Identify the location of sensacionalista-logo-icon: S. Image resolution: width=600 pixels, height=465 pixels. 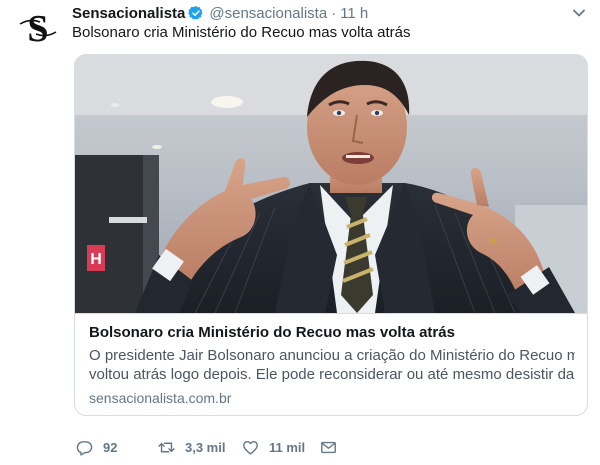
(38, 28).